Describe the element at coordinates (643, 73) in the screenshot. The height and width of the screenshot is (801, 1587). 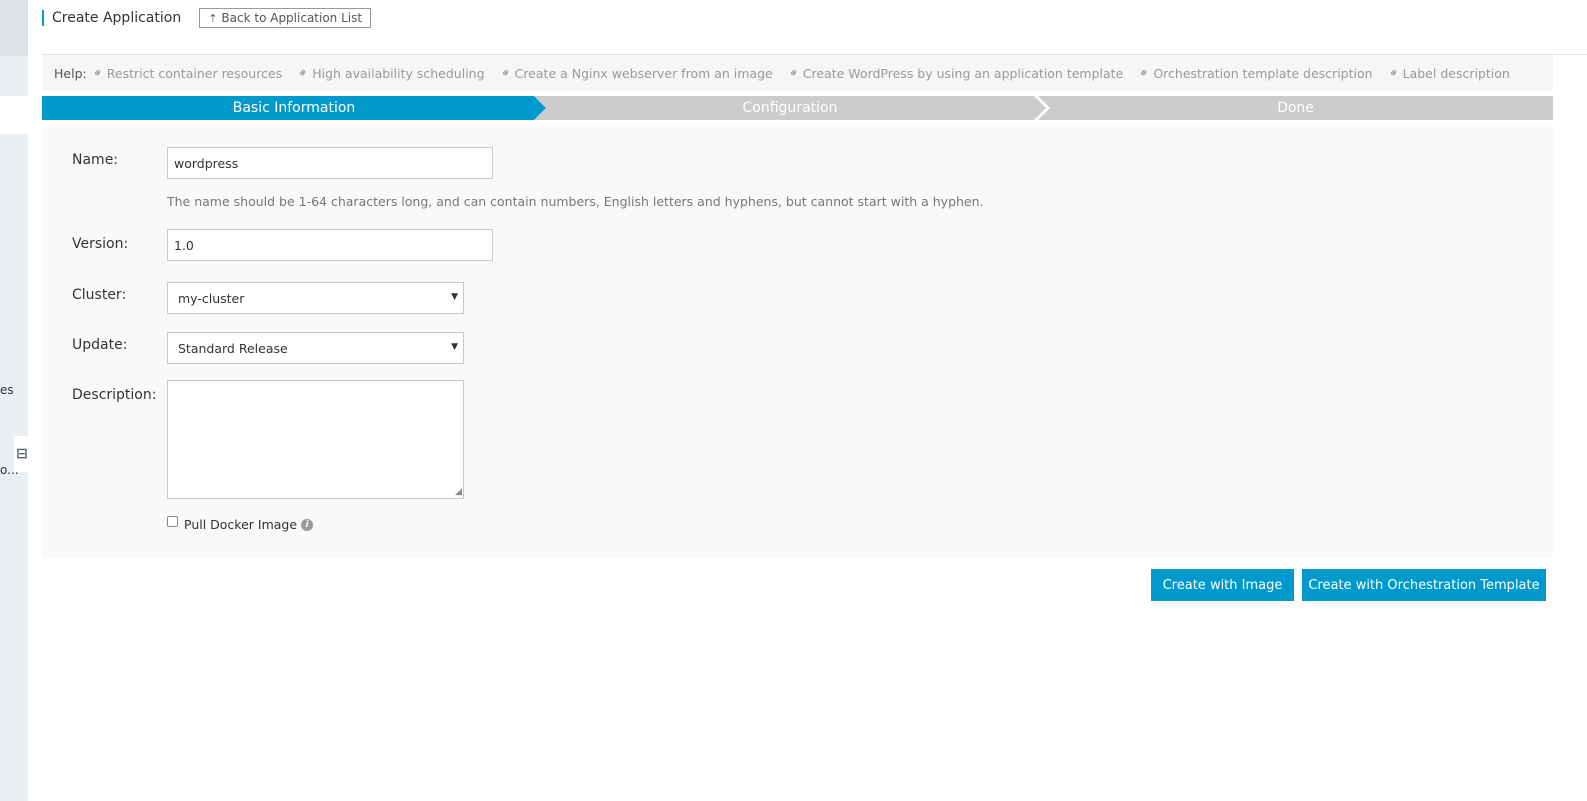
I see `help-link-label: Create a Nginx webserver from an image` at that location.